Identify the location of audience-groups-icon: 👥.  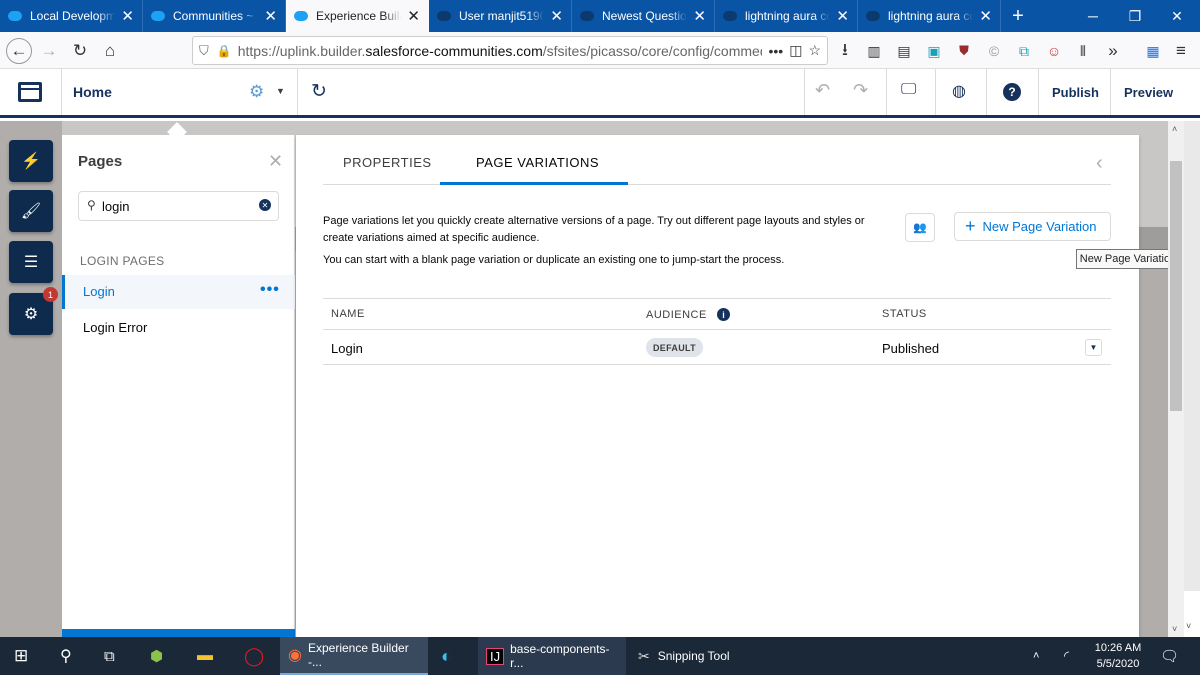
(920, 227).